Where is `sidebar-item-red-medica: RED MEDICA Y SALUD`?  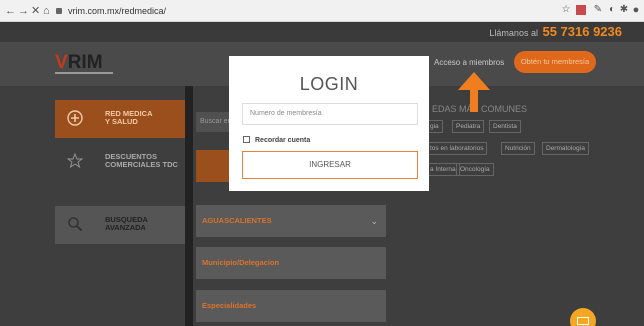
sidebar-item-red-medica: RED MEDICA Y SALUD is located at coordinates (120, 119).